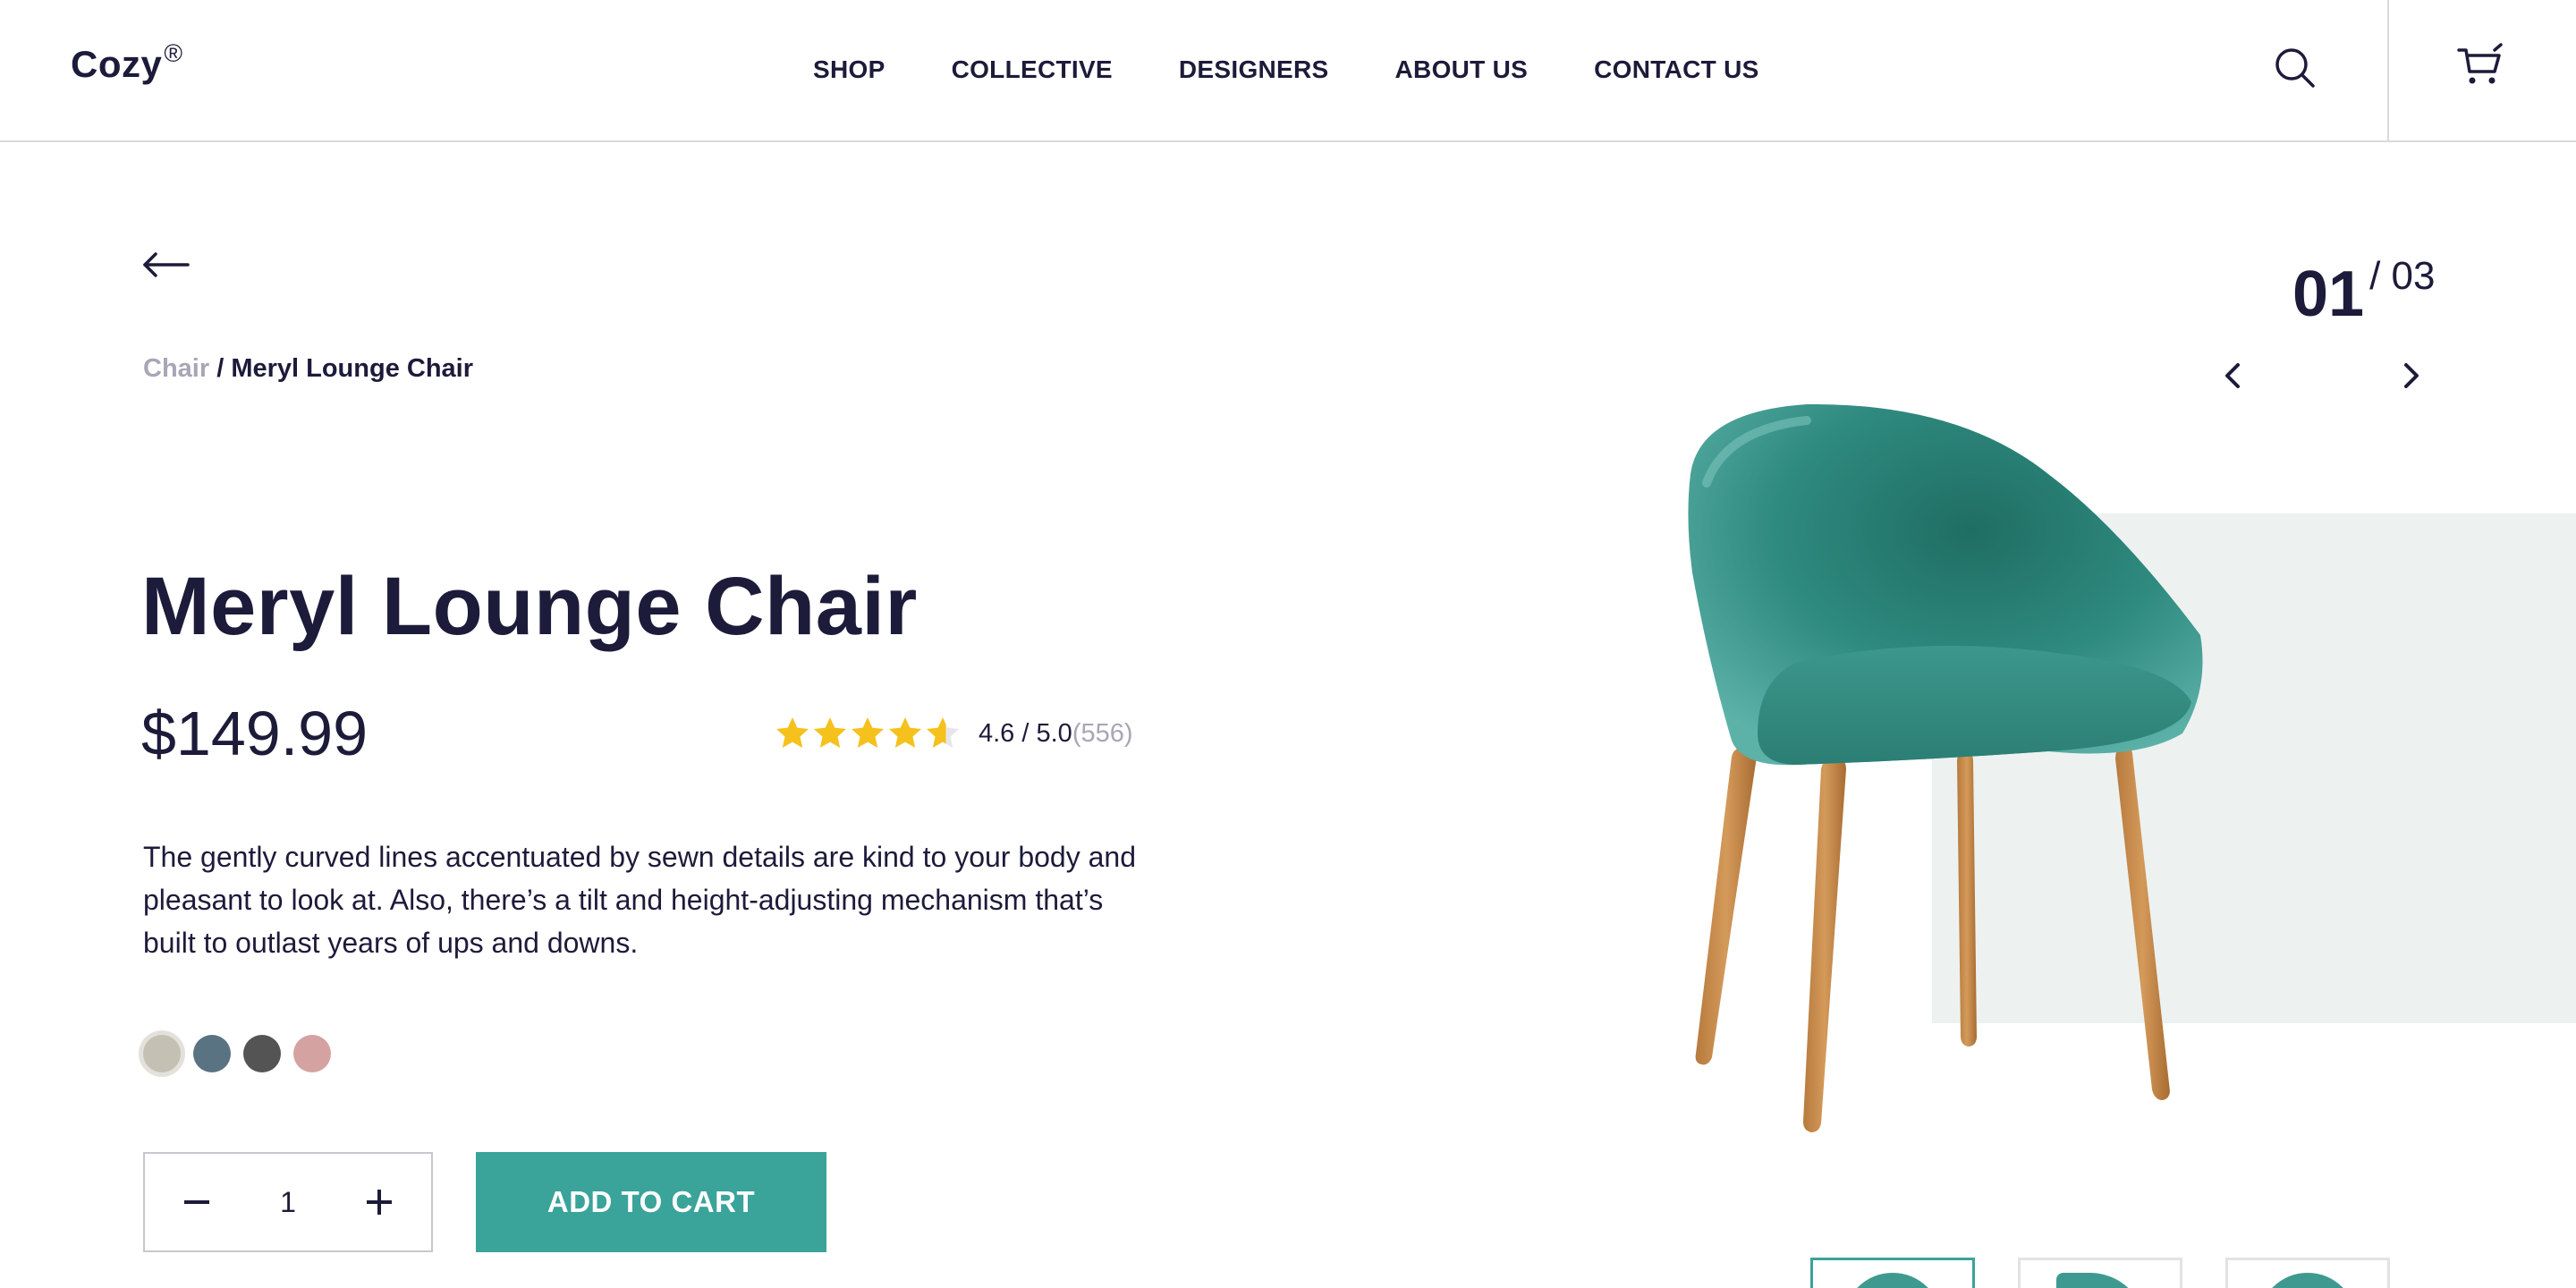 The image size is (2576, 1288). Describe the element at coordinates (1676, 69) in the screenshot. I see `nav-item-contact-us: CONTACT US` at that location.